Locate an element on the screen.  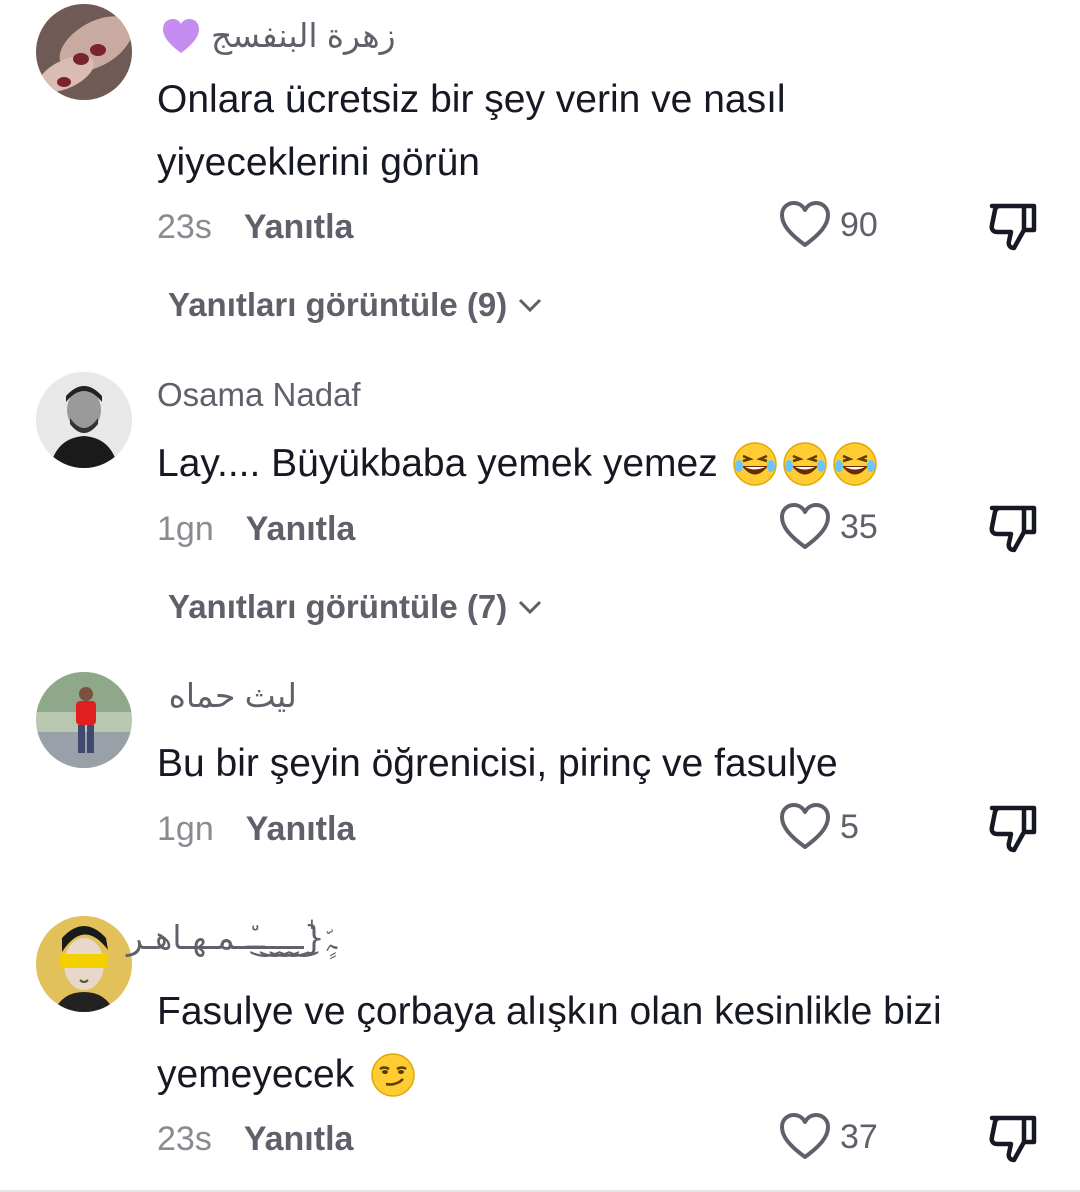
like-button: 35 is located at coordinates (828, 527).